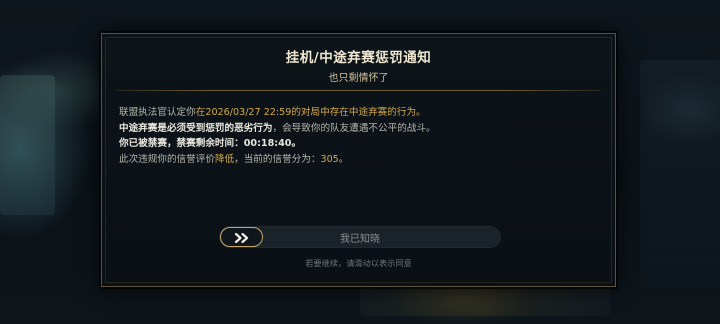 This screenshot has height=324, width=720. I want to click on credit-score: 305, so click(329, 159).